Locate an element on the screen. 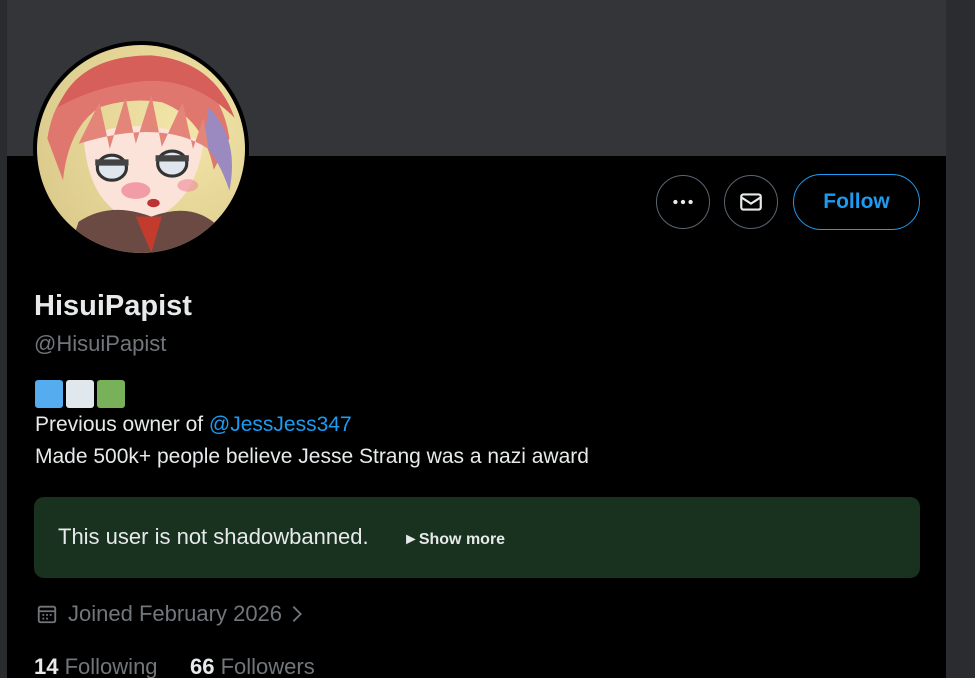 The width and height of the screenshot is (975, 678). left-scroll-edge is located at coordinates (3, 339).